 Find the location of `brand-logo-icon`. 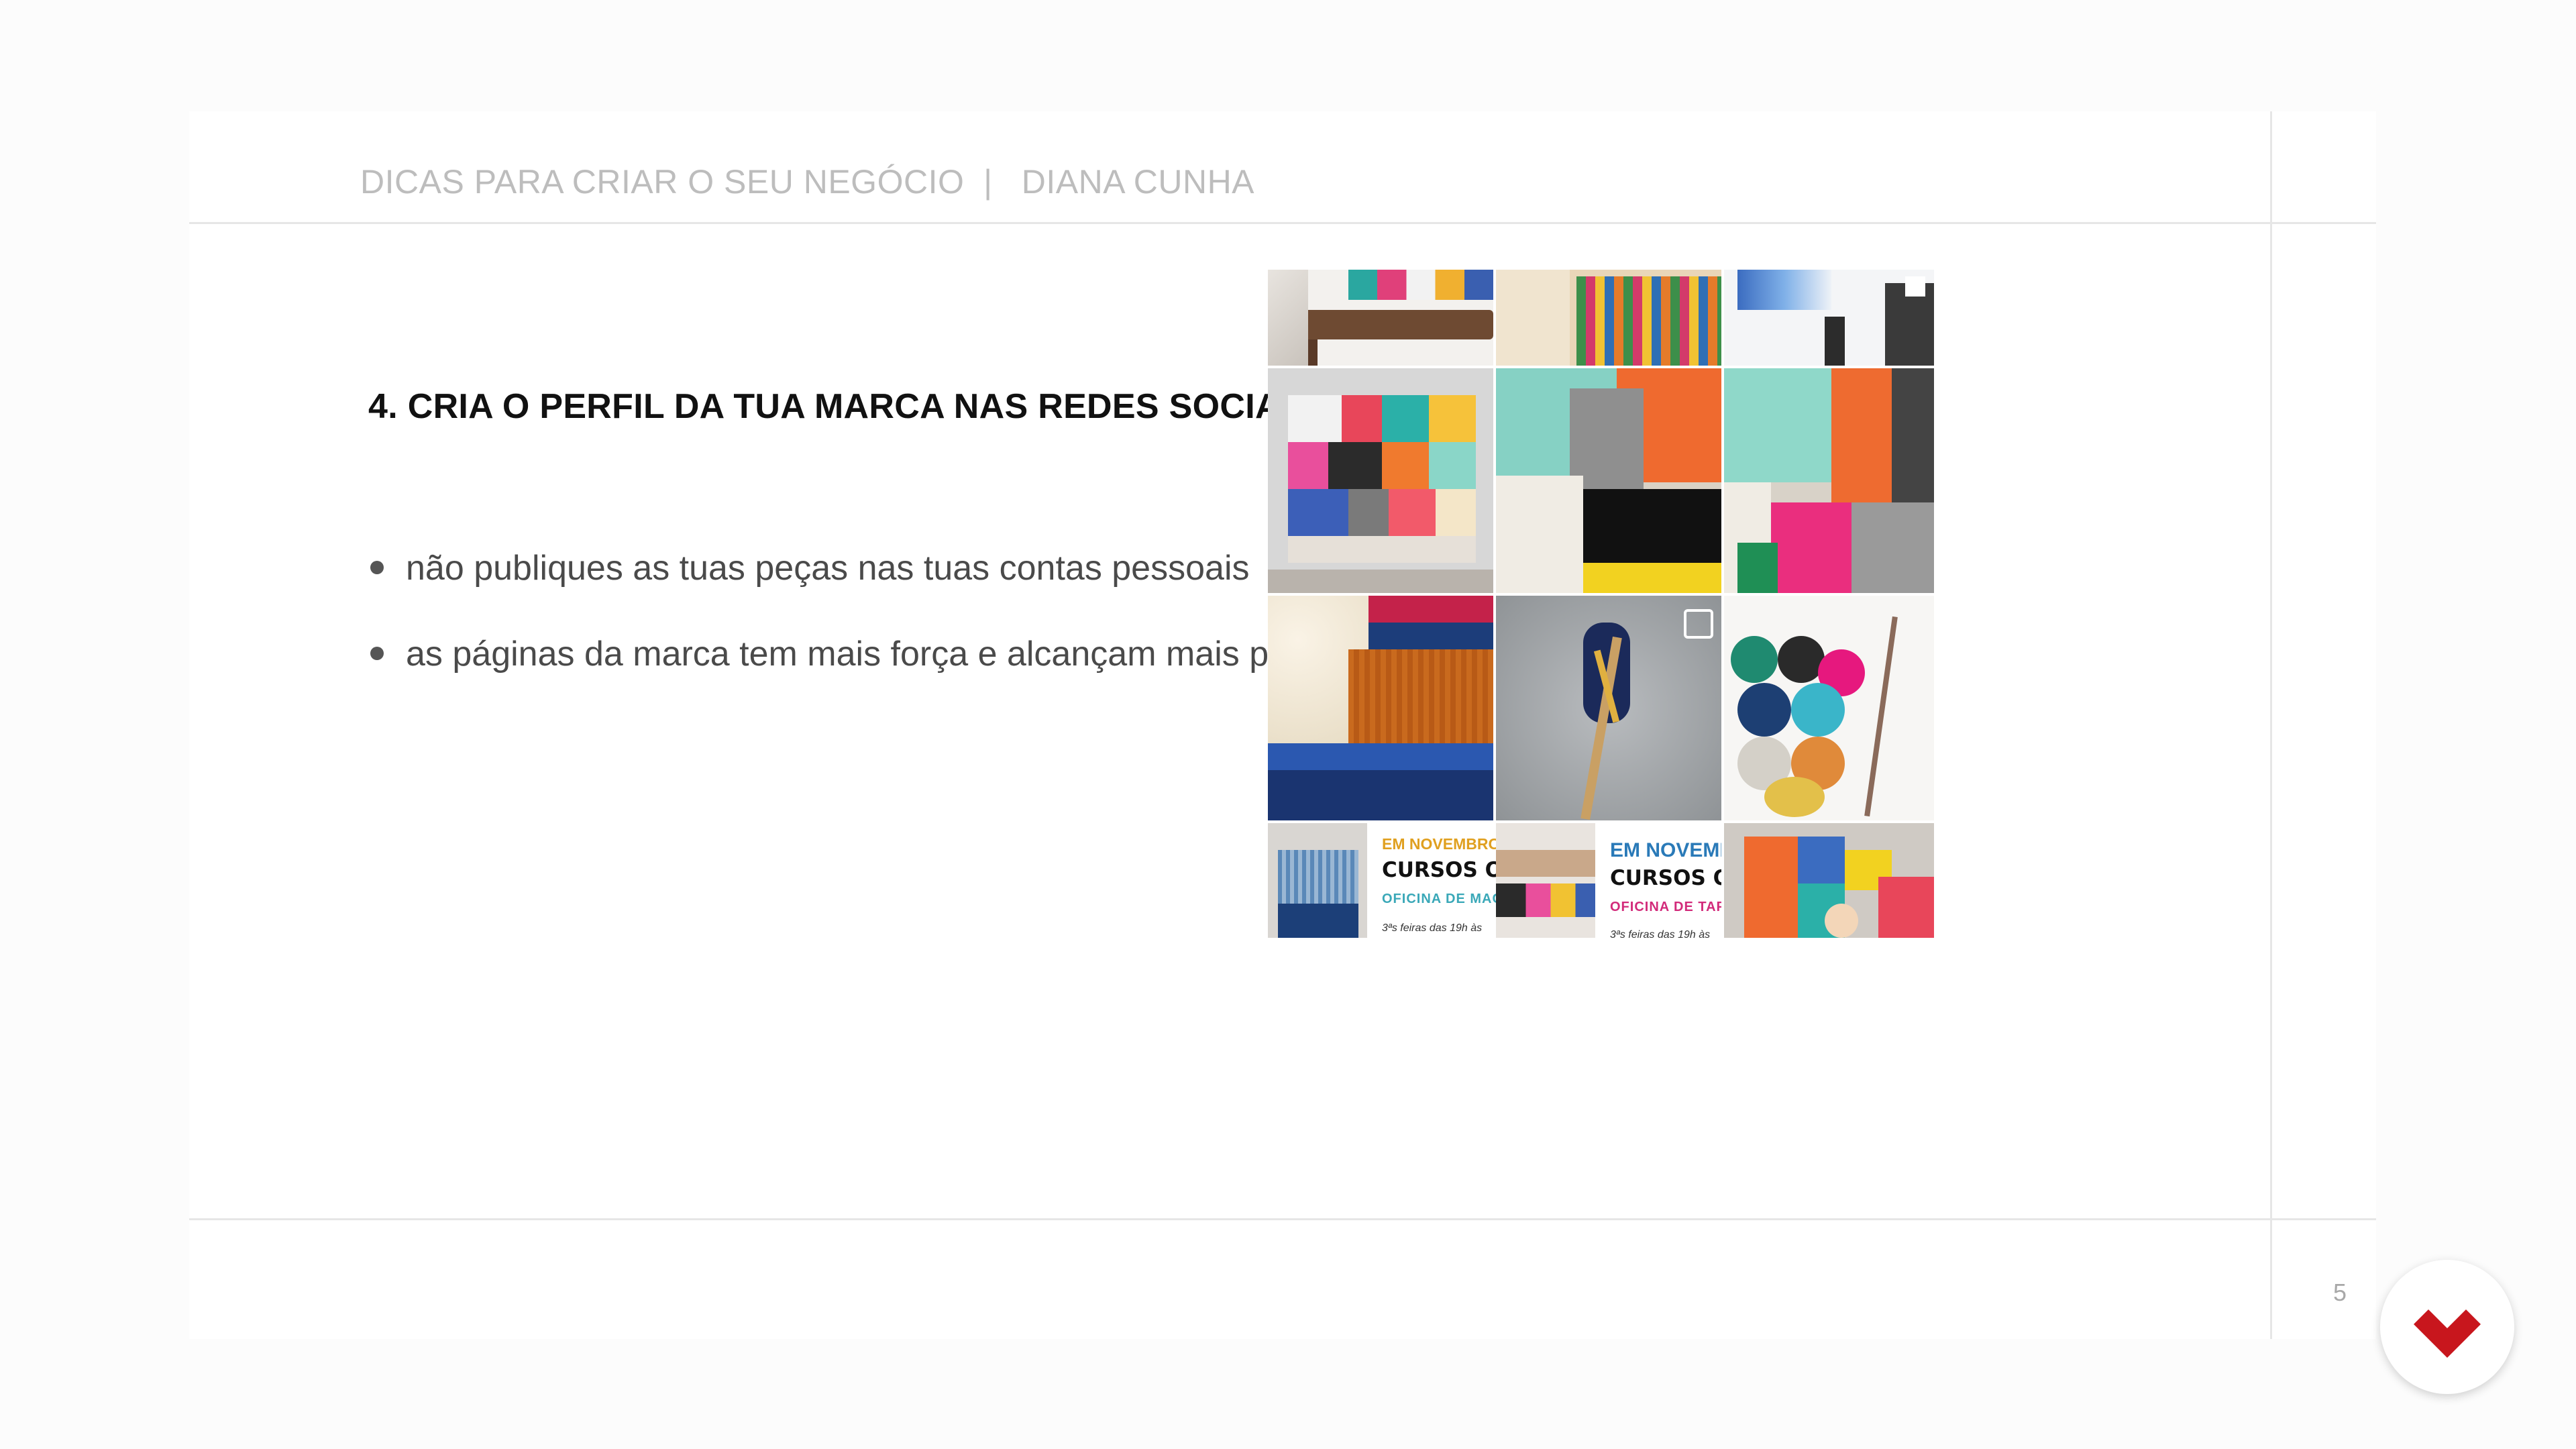

brand-logo-icon is located at coordinates (2447, 1333).